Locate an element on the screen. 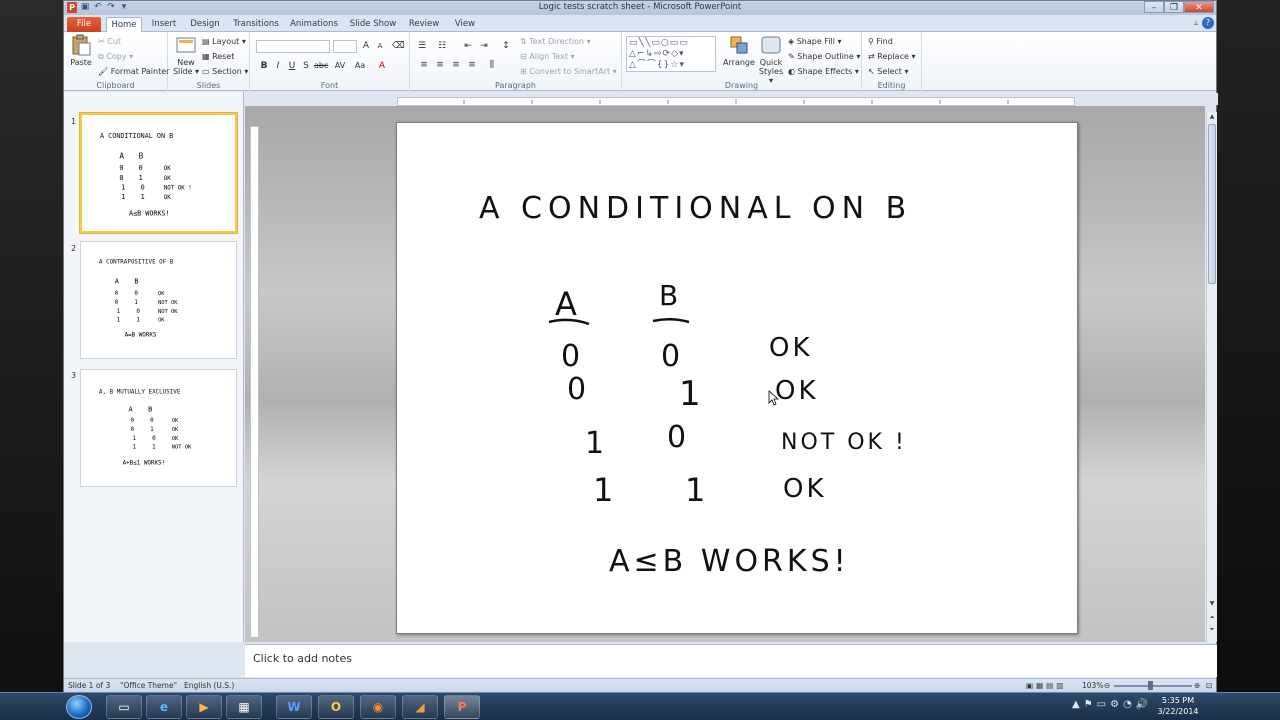 The height and width of the screenshot is (720, 1280). scroll-up-icon: ▲ is located at coordinates (1212, 116).